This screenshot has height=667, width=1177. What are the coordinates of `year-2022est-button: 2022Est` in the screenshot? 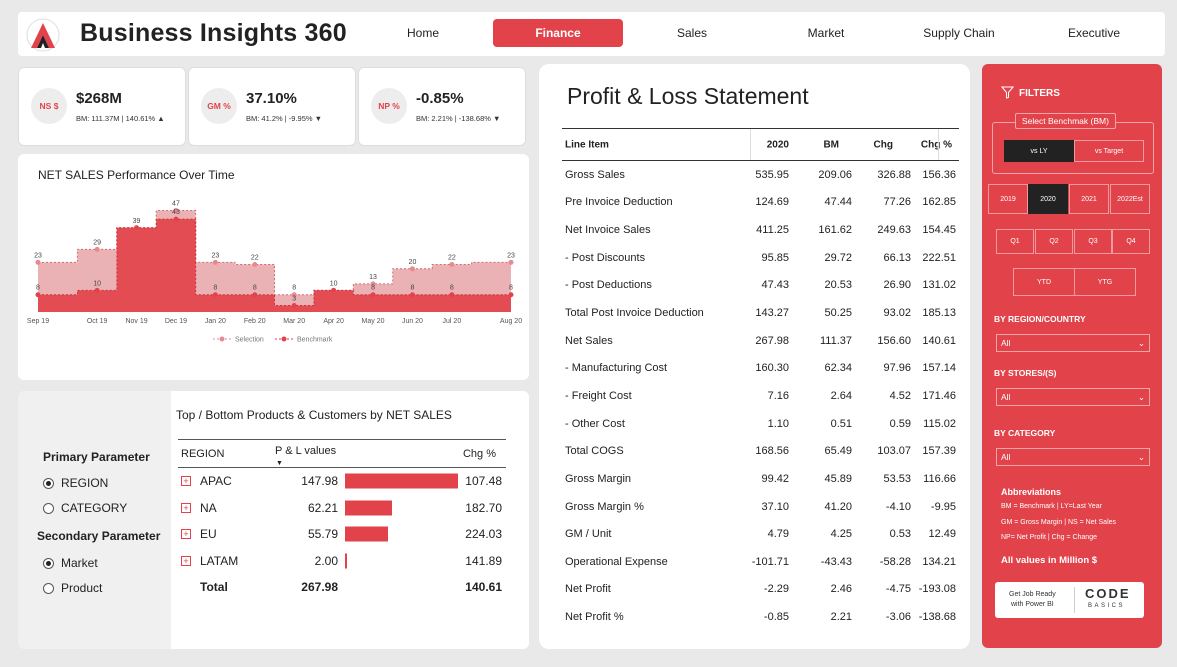 It's located at (1130, 199).